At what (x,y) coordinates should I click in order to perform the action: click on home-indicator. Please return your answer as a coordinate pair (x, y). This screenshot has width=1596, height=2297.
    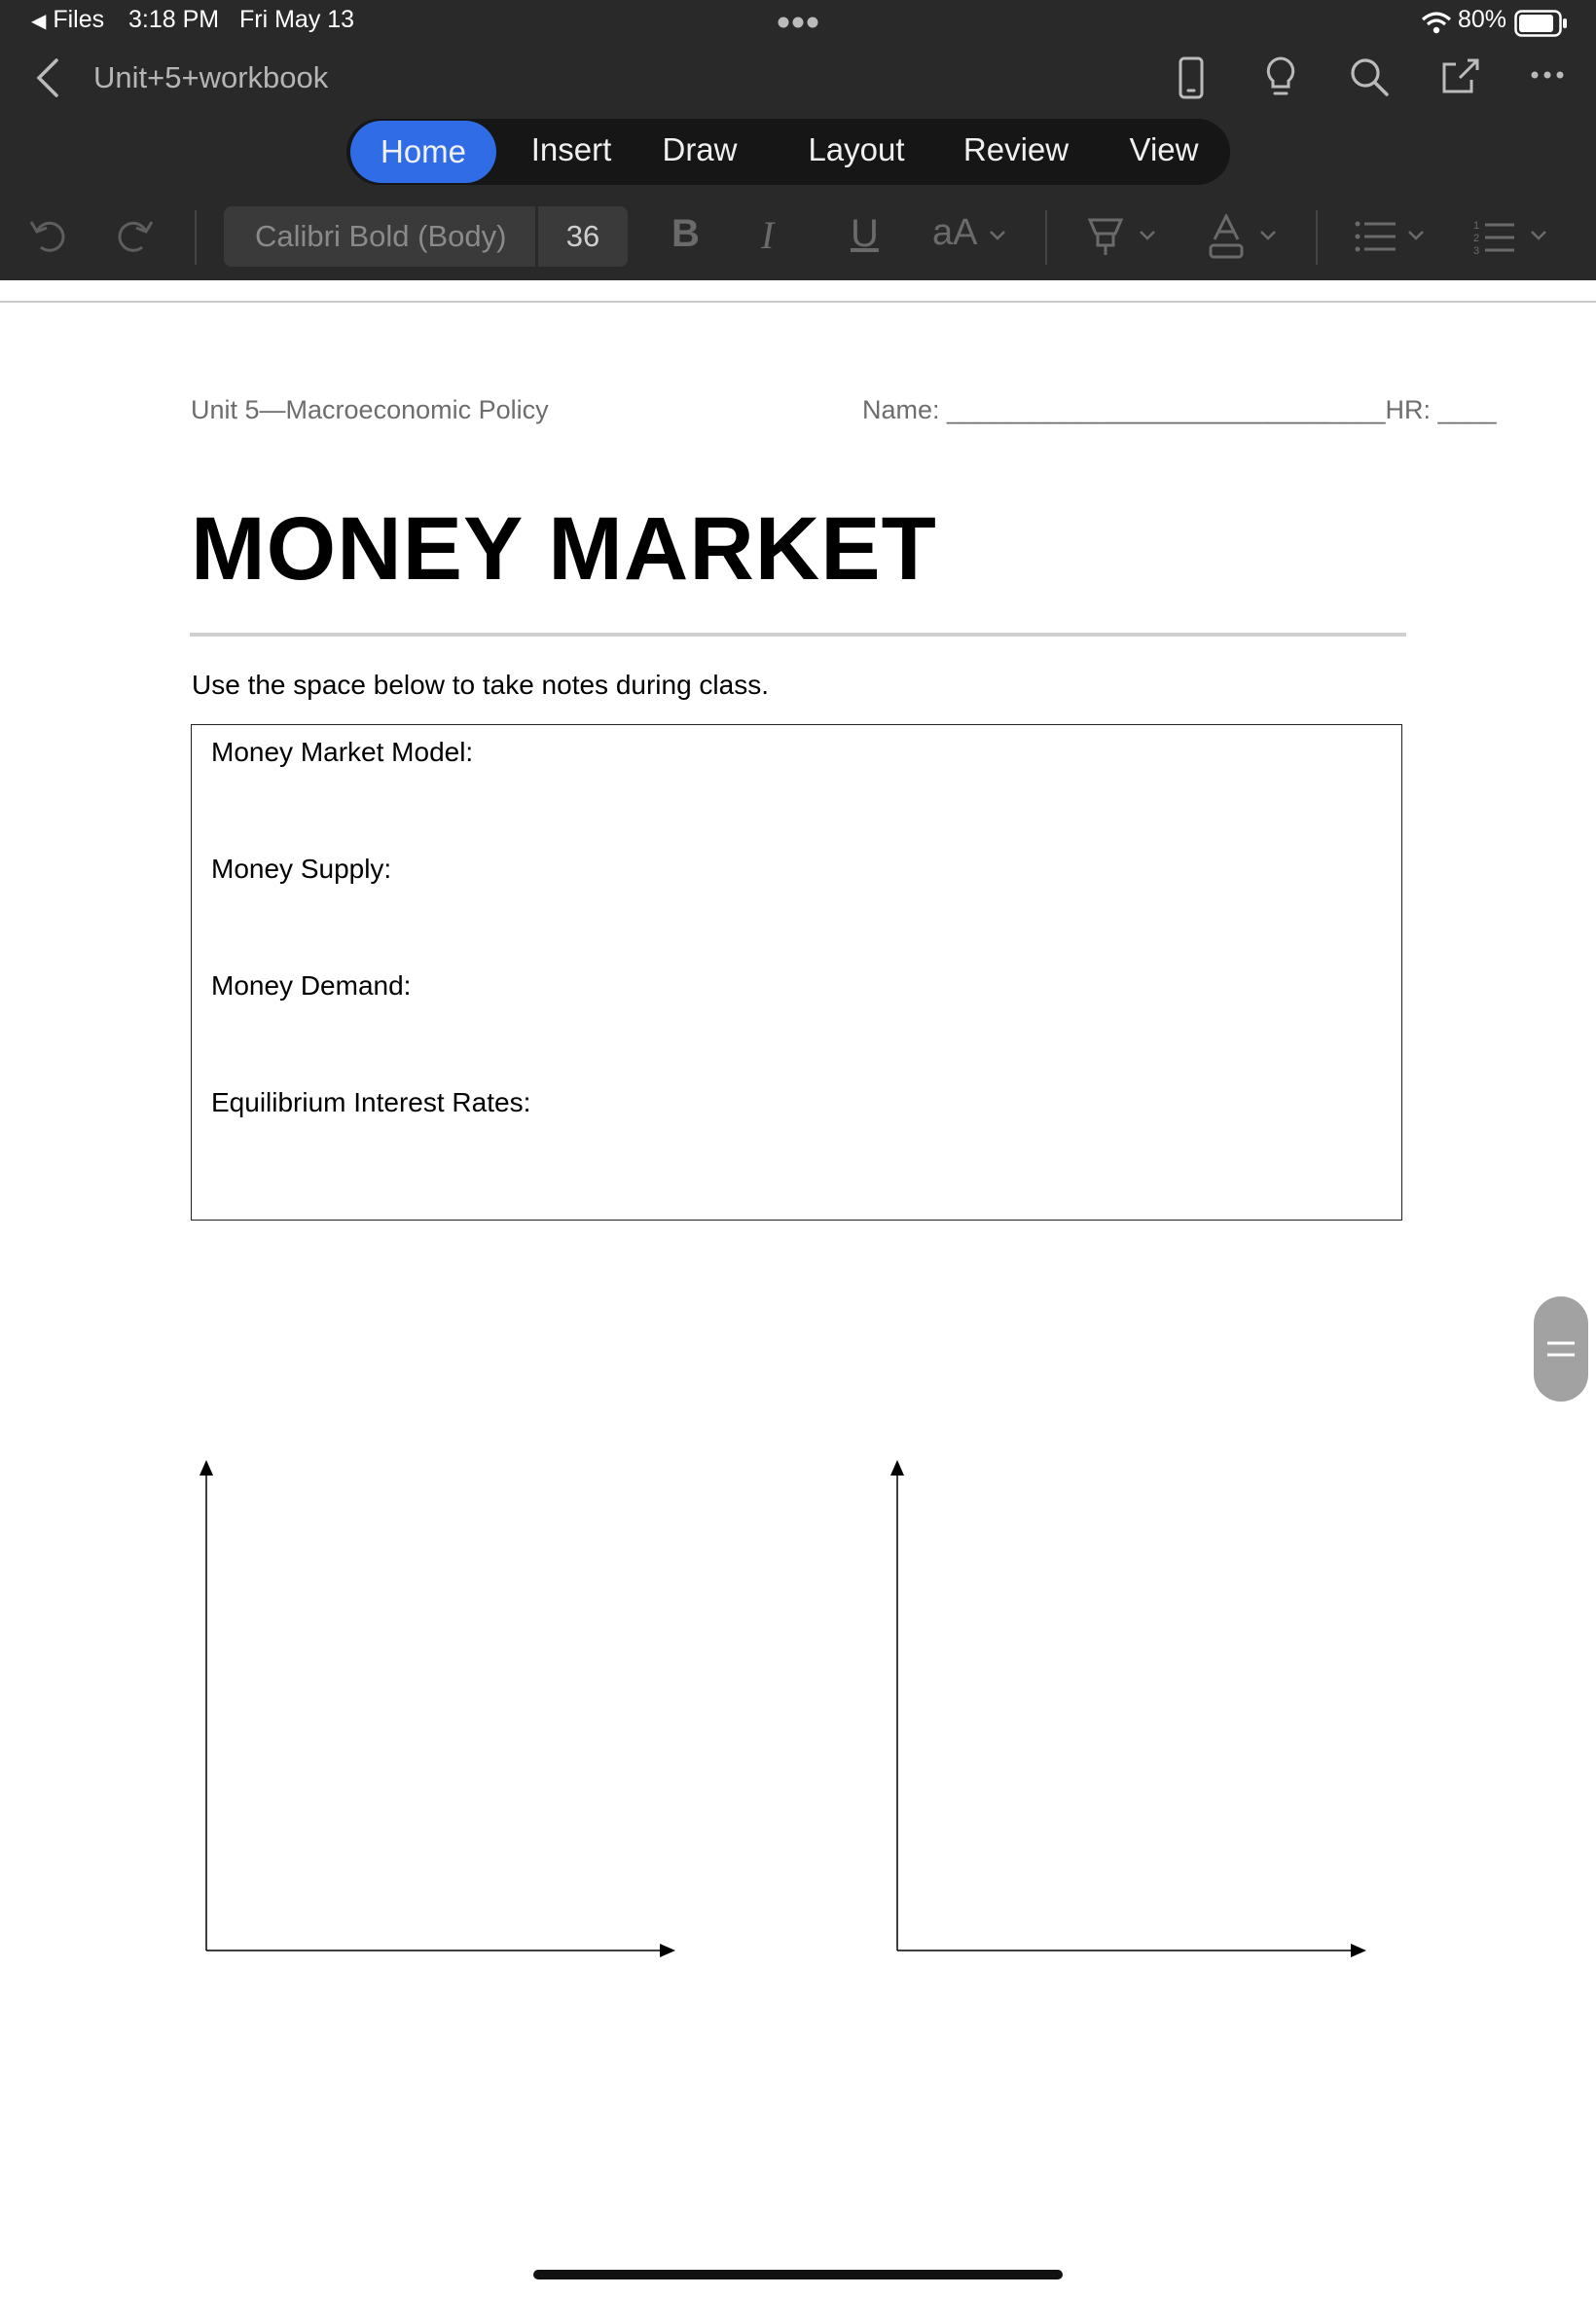
    Looking at the image, I should click on (798, 2274).